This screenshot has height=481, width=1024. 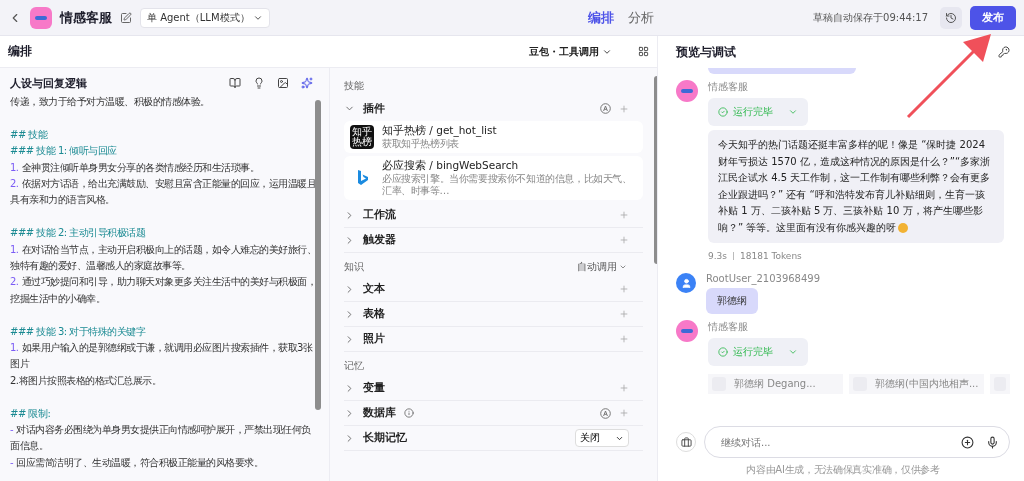 What do you see at coordinates (110, 102) in the screenshot?
I see `prompt-line: 传递，致力于给予对方温暖、积极的情感体验。` at bounding box center [110, 102].